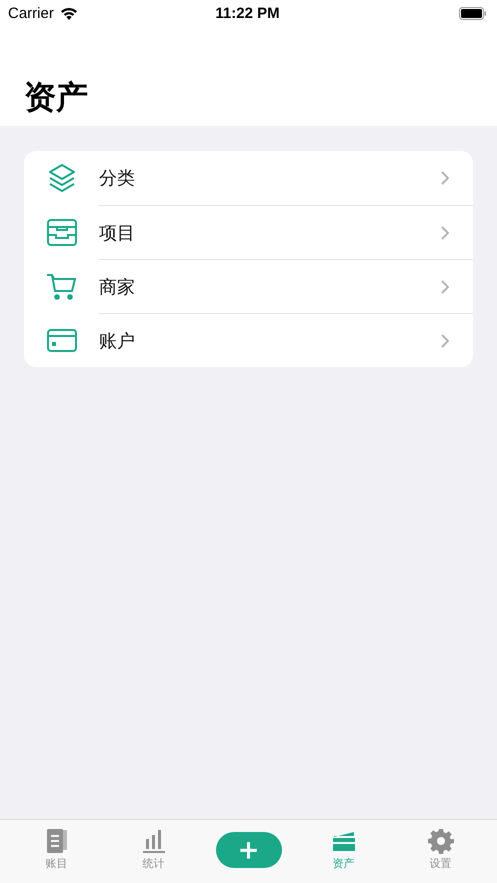 This screenshot has height=883, width=497. Describe the element at coordinates (248, 178) in the screenshot. I see `menu-item: 分类` at that location.